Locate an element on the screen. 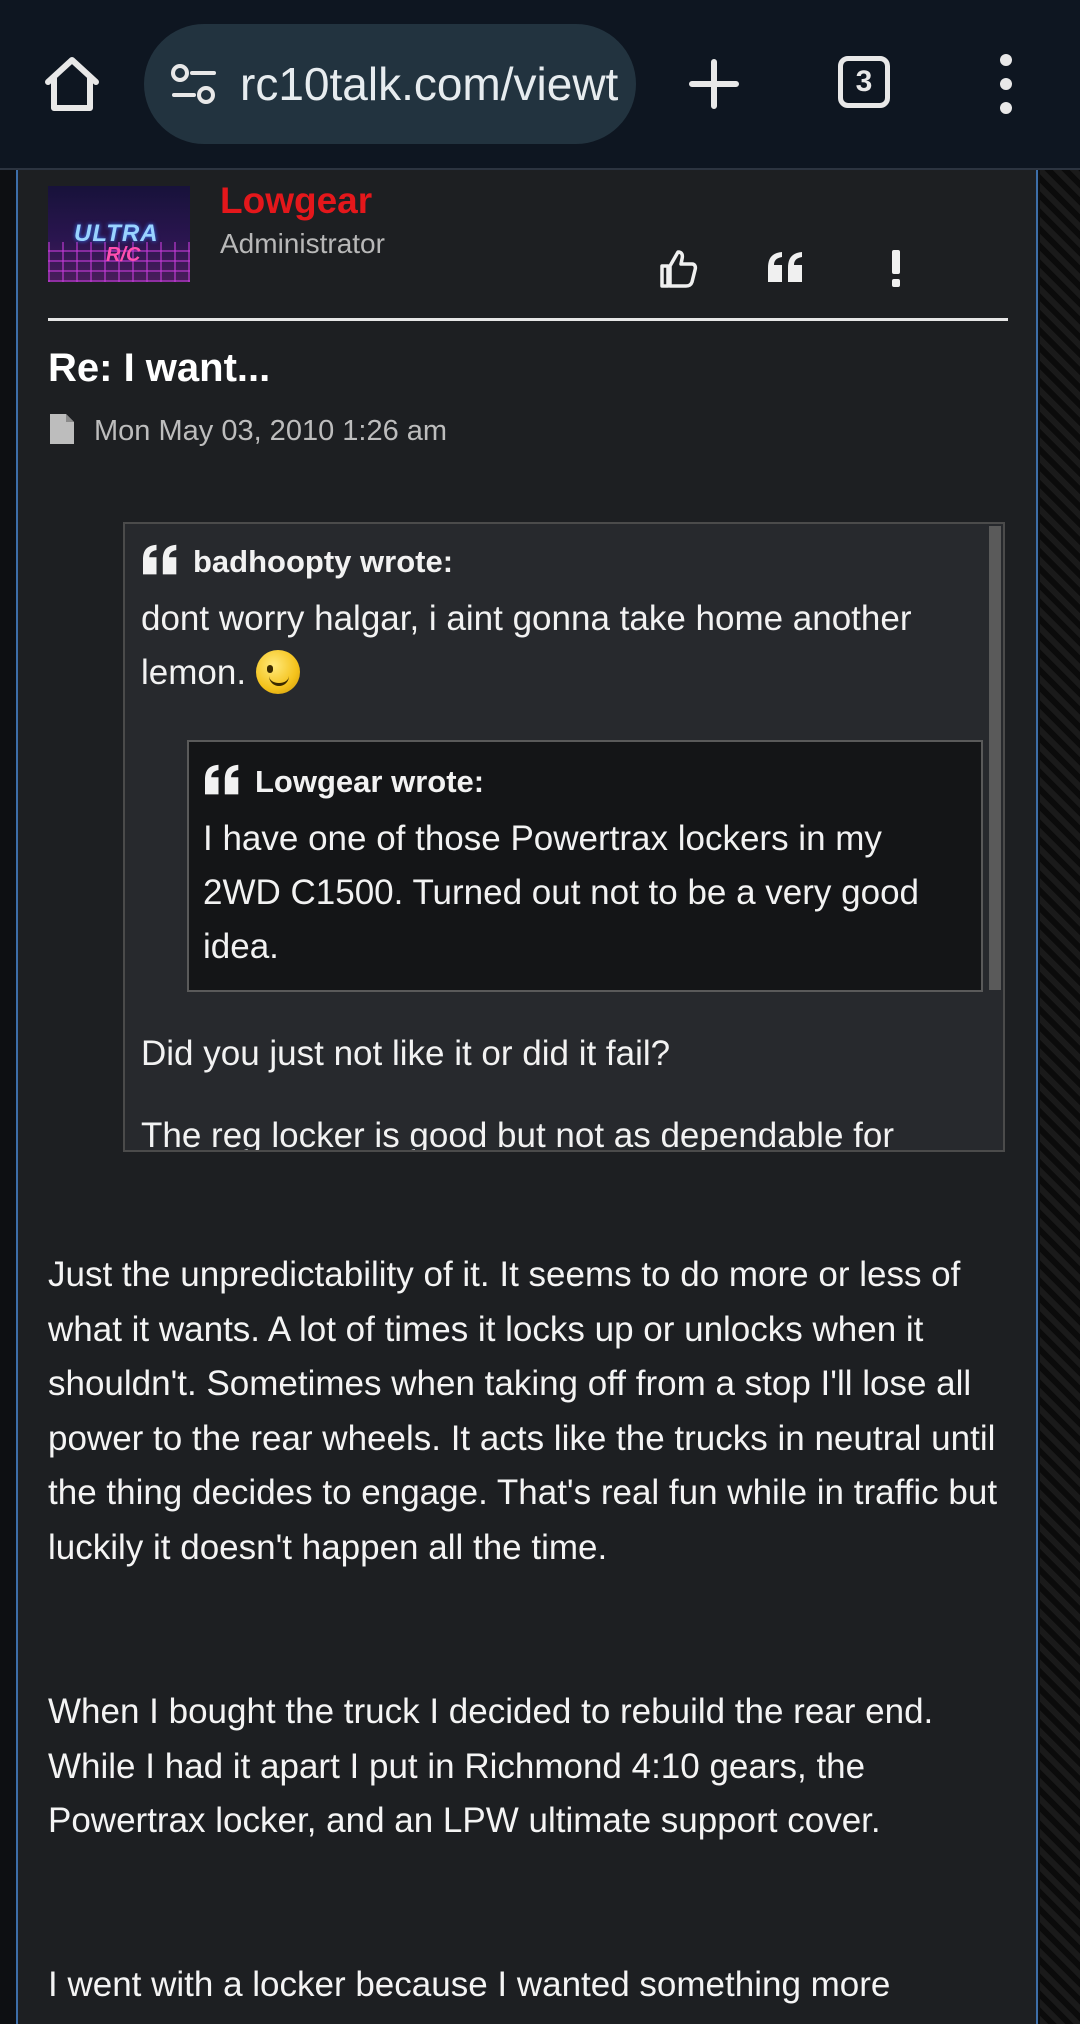 This screenshot has width=1080, height=2024. file-icon is located at coordinates (62, 429).